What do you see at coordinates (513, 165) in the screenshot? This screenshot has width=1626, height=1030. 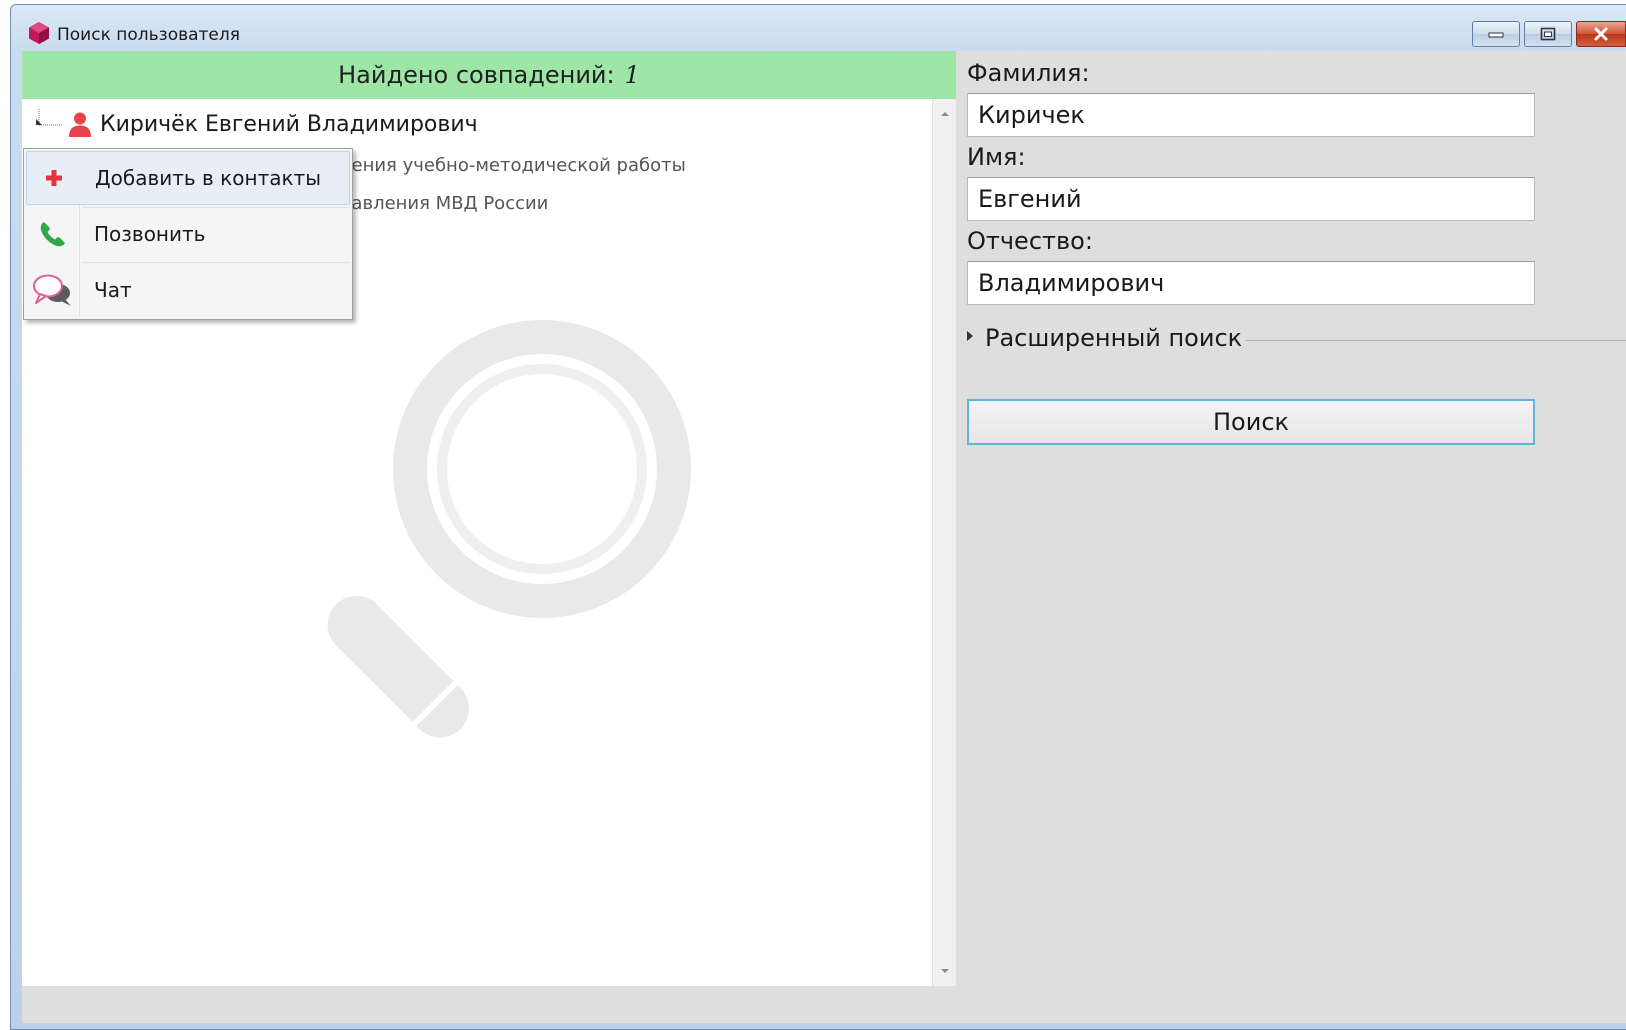 I see `user-department: ления учебно-методической работы` at bounding box center [513, 165].